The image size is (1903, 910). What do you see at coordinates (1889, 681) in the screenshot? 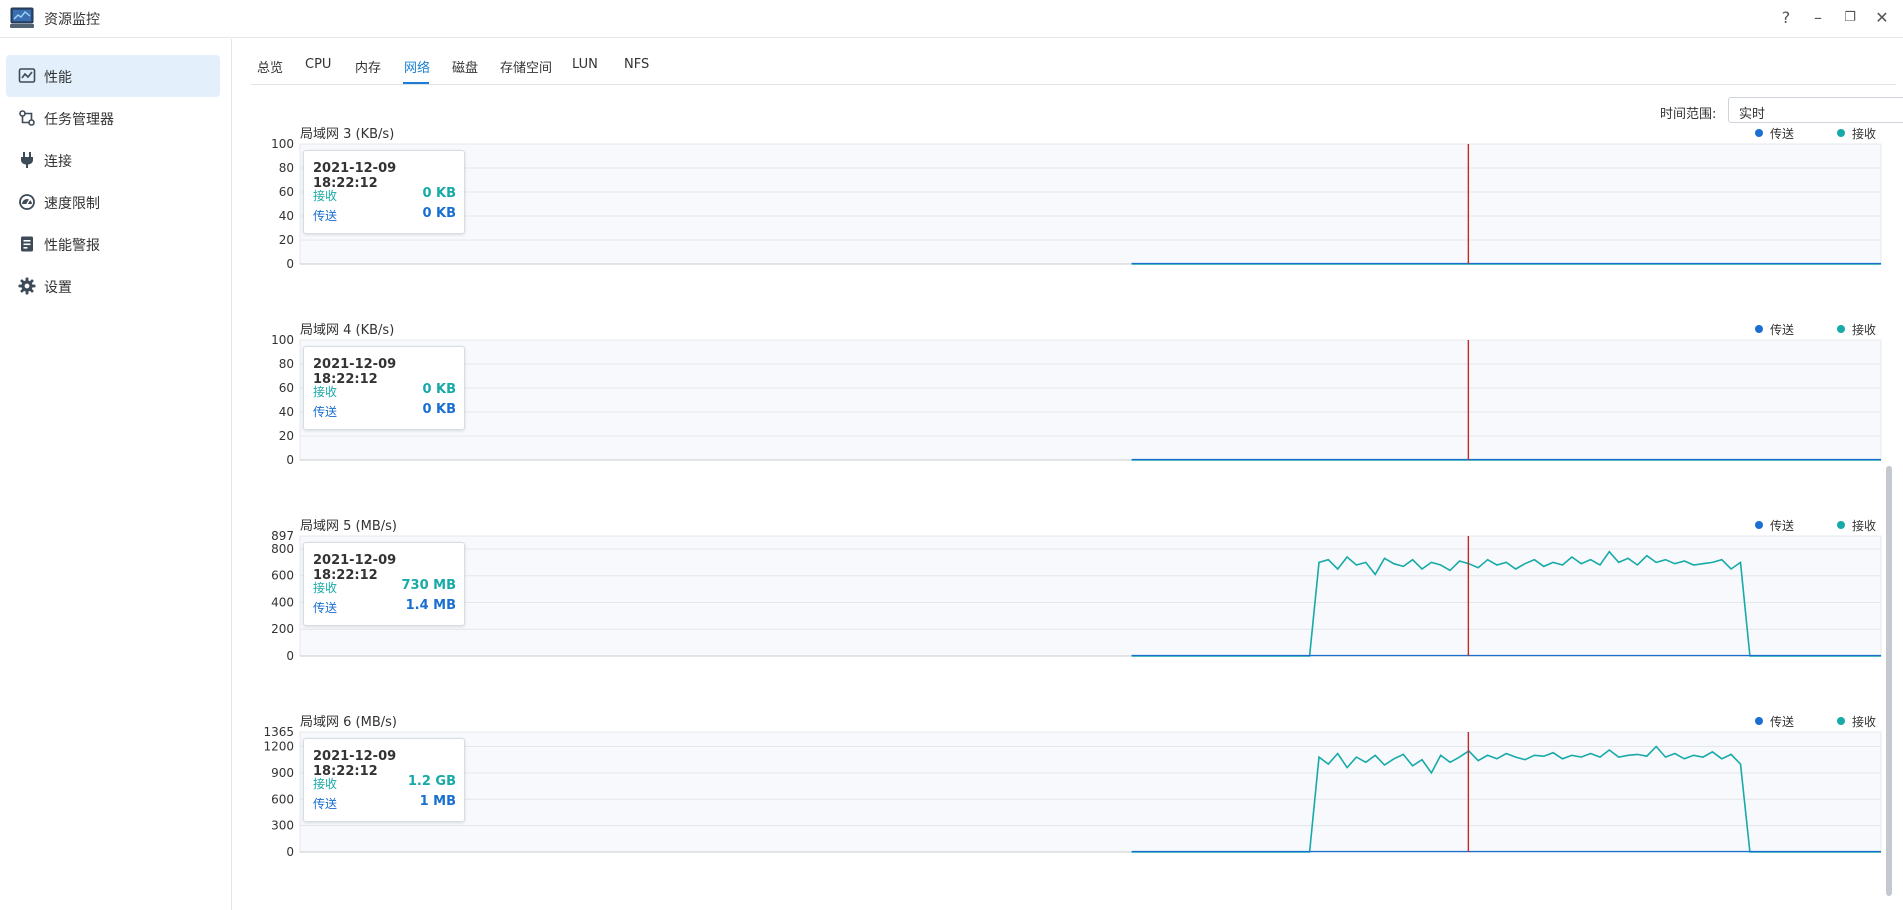
I see `vertical-scrollbar` at bounding box center [1889, 681].